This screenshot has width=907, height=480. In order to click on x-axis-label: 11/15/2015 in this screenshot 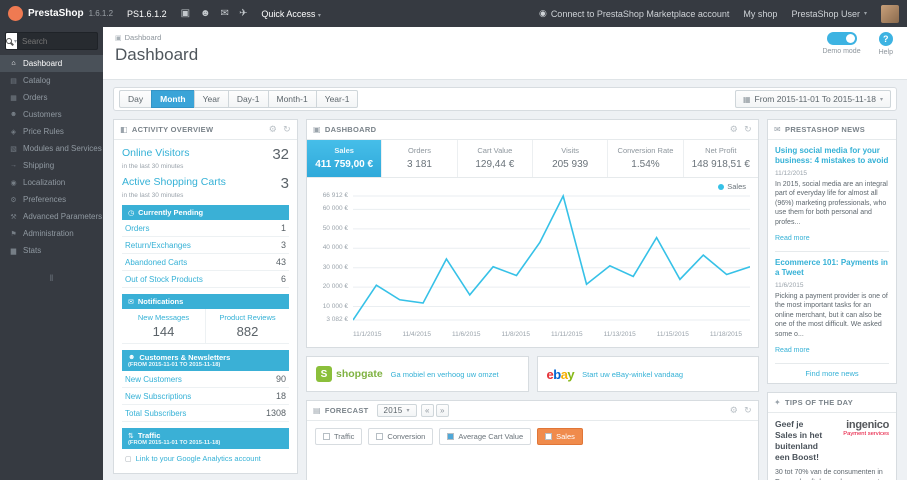, I will do `click(672, 334)`.